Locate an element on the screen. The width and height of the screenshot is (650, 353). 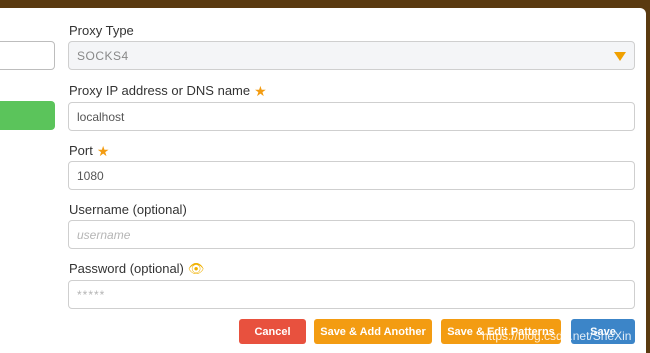
port-input: 1080 is located at coordinates (351, 175).